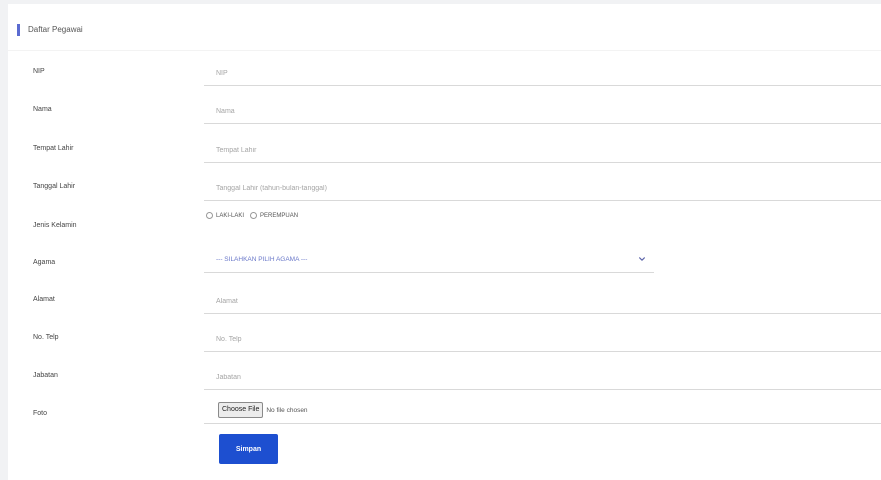  I want to click on foto-file-input: Choose File No file chosen, so click(263, 410).